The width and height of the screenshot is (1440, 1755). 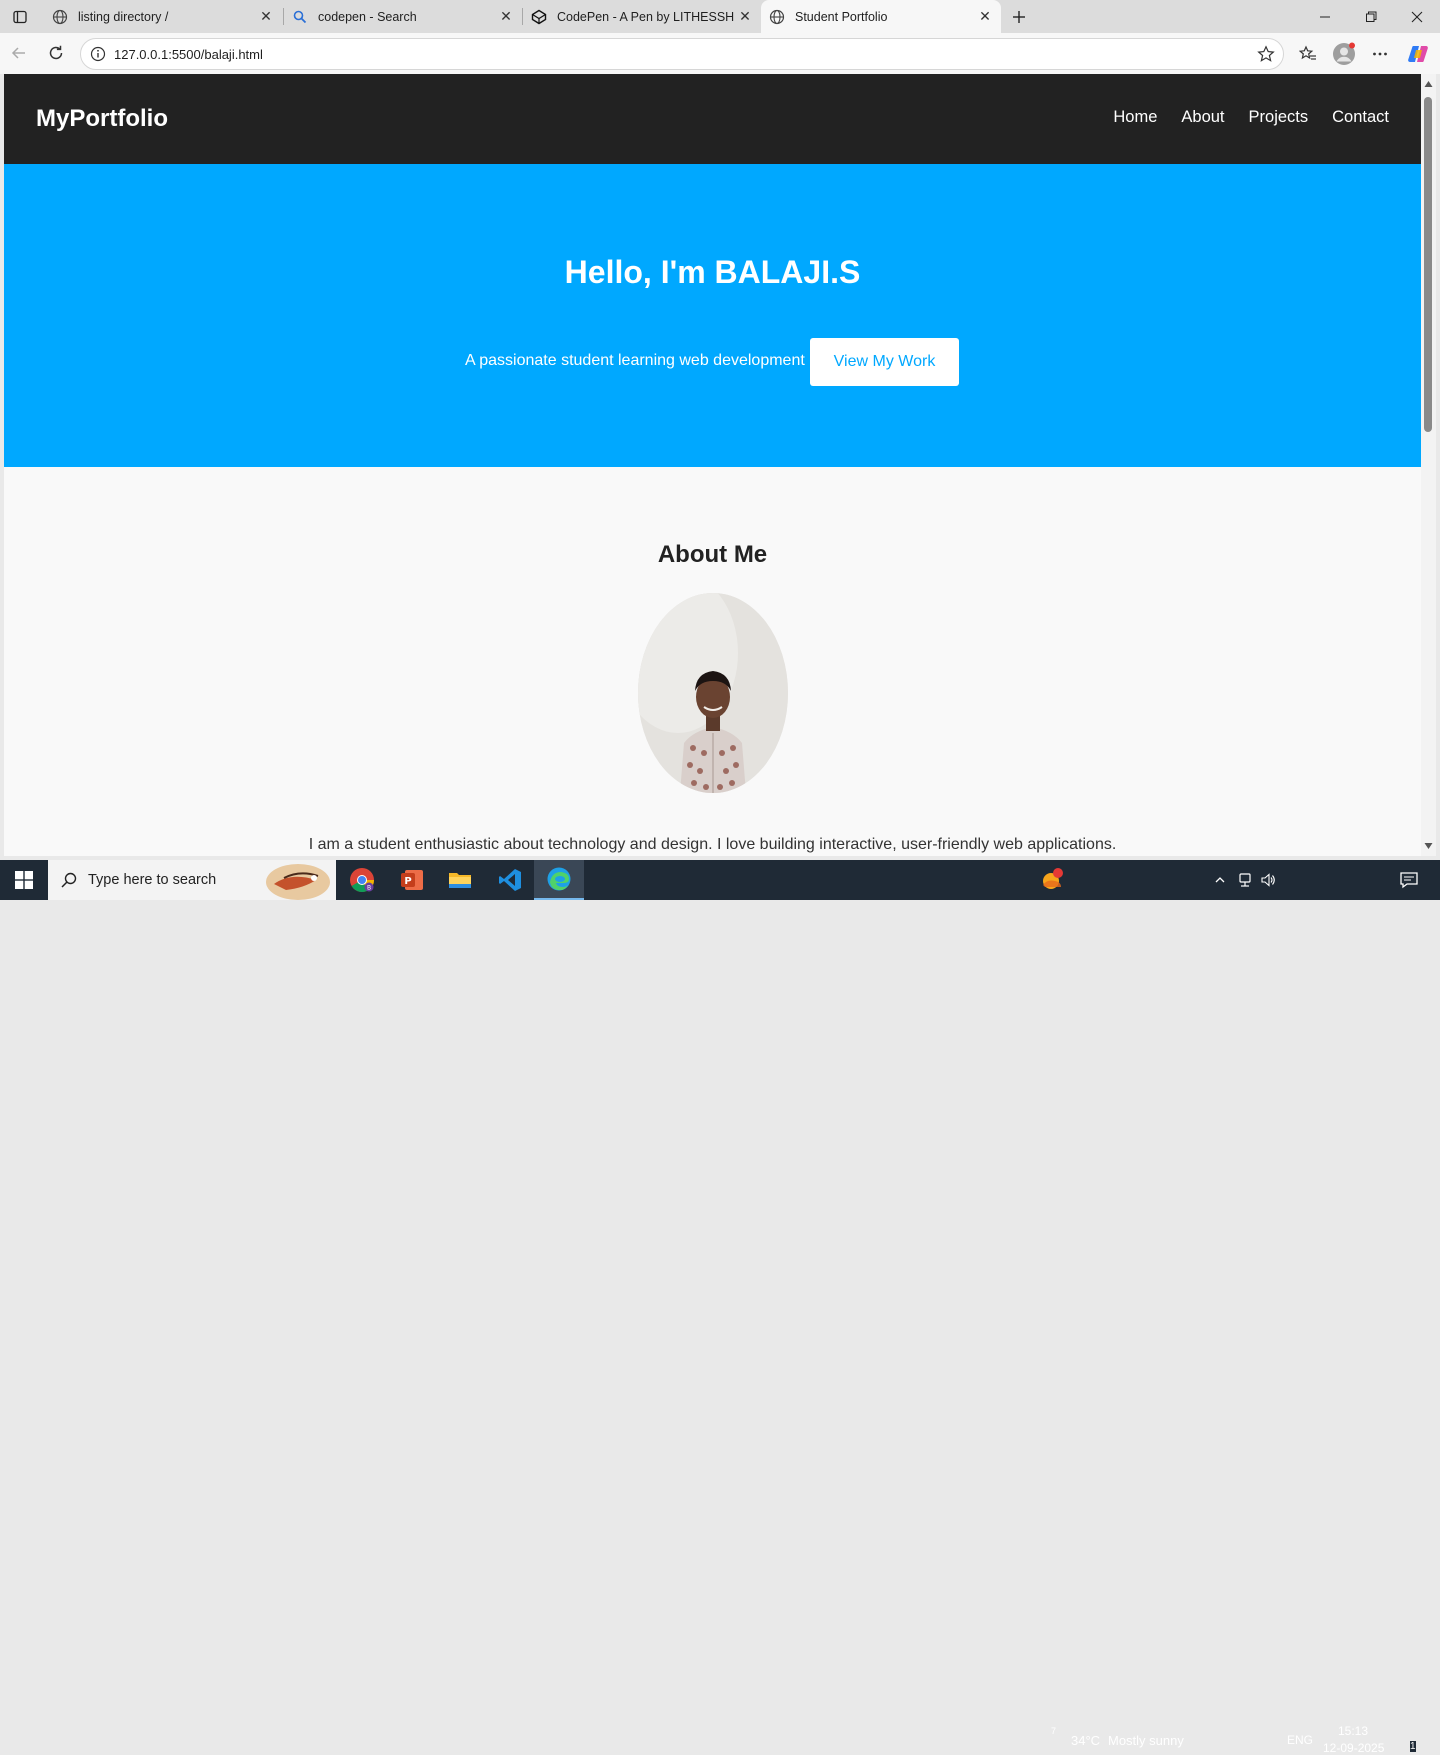 What do you see at coordinates (884, 362) in the screenshot?
I see `view-work-button: View My Work` at bounding box center [884, 362].